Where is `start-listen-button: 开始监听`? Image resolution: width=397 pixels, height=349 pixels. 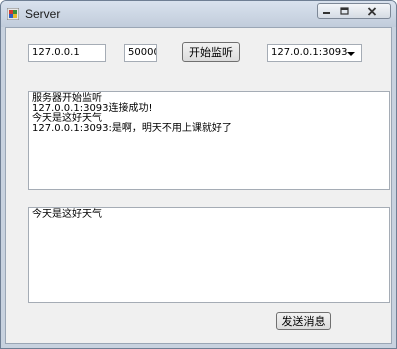
start-listen-button: 开始监听 is located at coordinates (211, 52).